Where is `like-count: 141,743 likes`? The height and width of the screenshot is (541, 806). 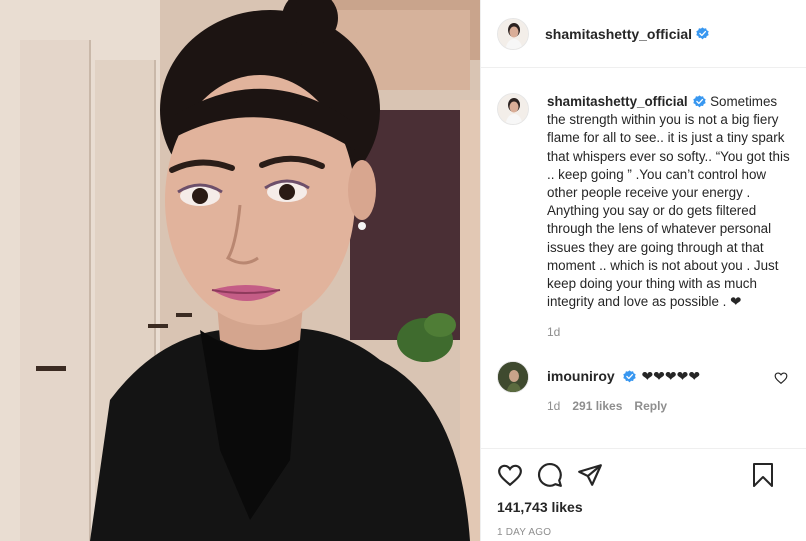
like-count: 141,743 likes is located at coordinates (643, 507).